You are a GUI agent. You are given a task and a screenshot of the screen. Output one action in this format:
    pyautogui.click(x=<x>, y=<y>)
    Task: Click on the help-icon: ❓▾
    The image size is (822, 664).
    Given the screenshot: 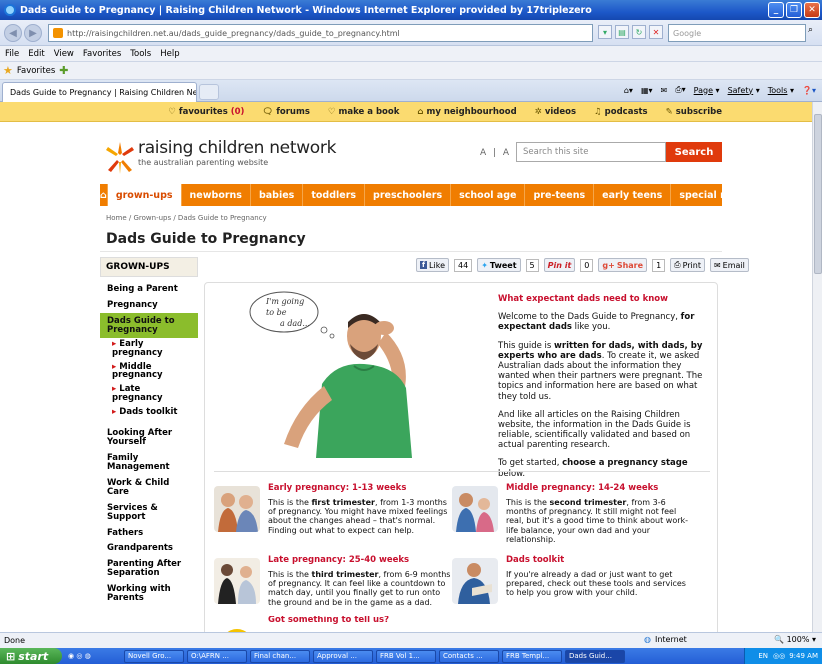 What is the action you would take?
    pyautogui.click(x=809, y=90)
    